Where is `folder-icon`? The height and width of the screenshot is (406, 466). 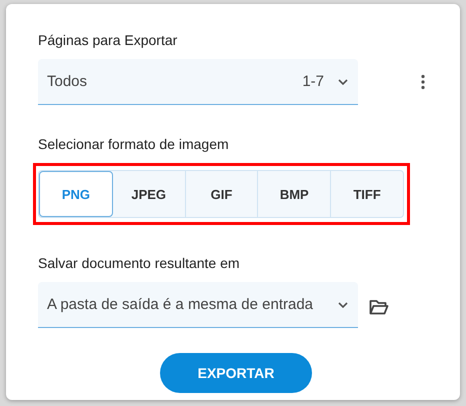
folder-icon is located at coordinates (379, 307).